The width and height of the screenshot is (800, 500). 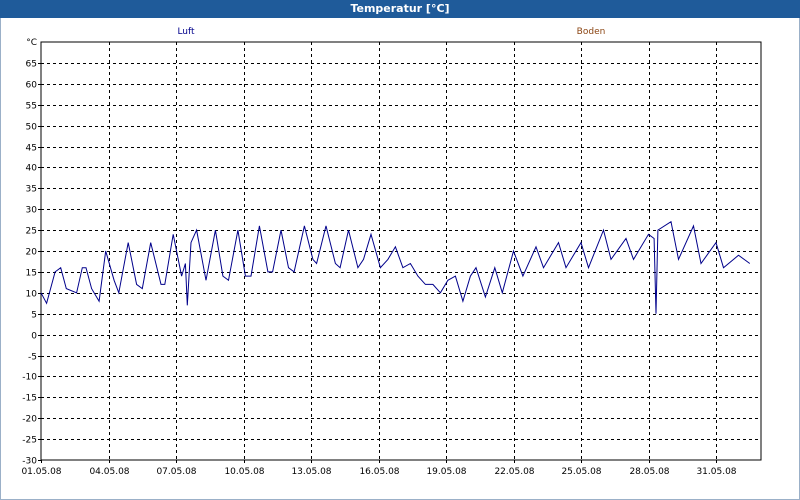 I want to click on x-tick-label: 04.05.08, so click(x=109, y=472).